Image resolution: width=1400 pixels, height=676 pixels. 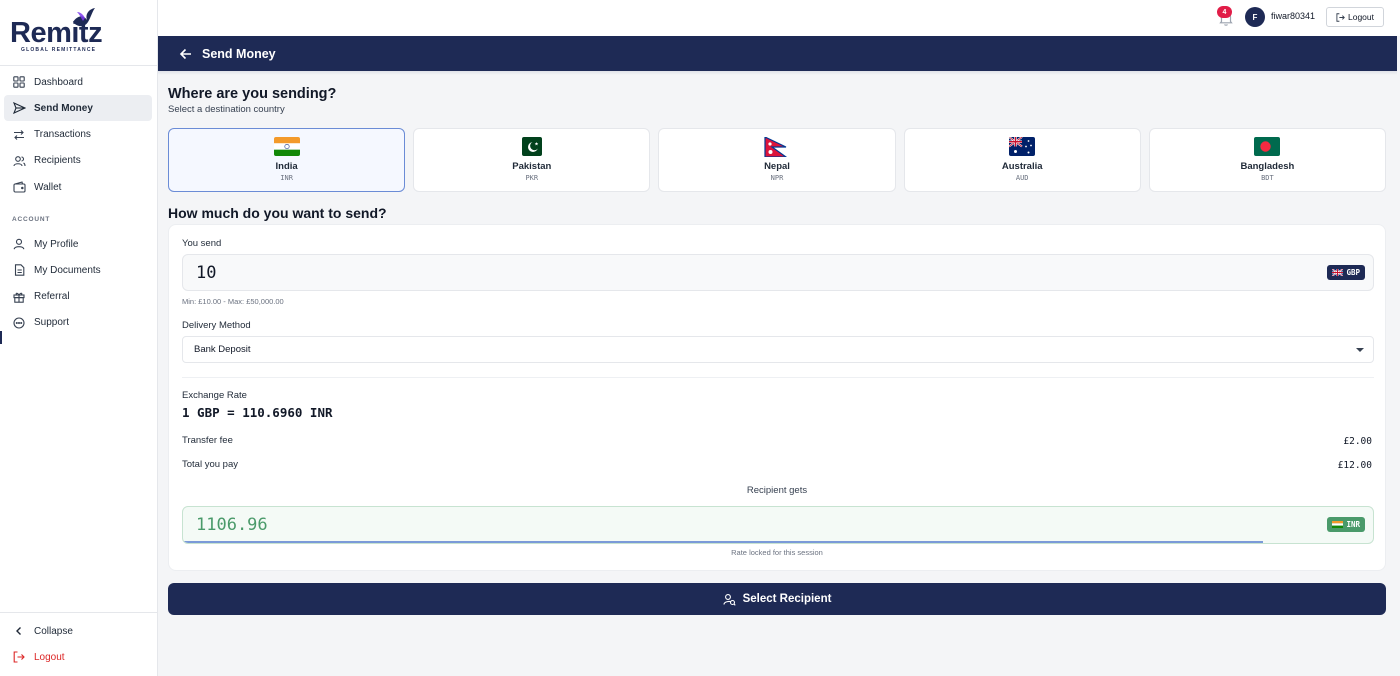 What do you see at coordinates (62, 135) in the screenshot?
I see `sidebar-item-label: Transactions` at bounding box center [62, 135].